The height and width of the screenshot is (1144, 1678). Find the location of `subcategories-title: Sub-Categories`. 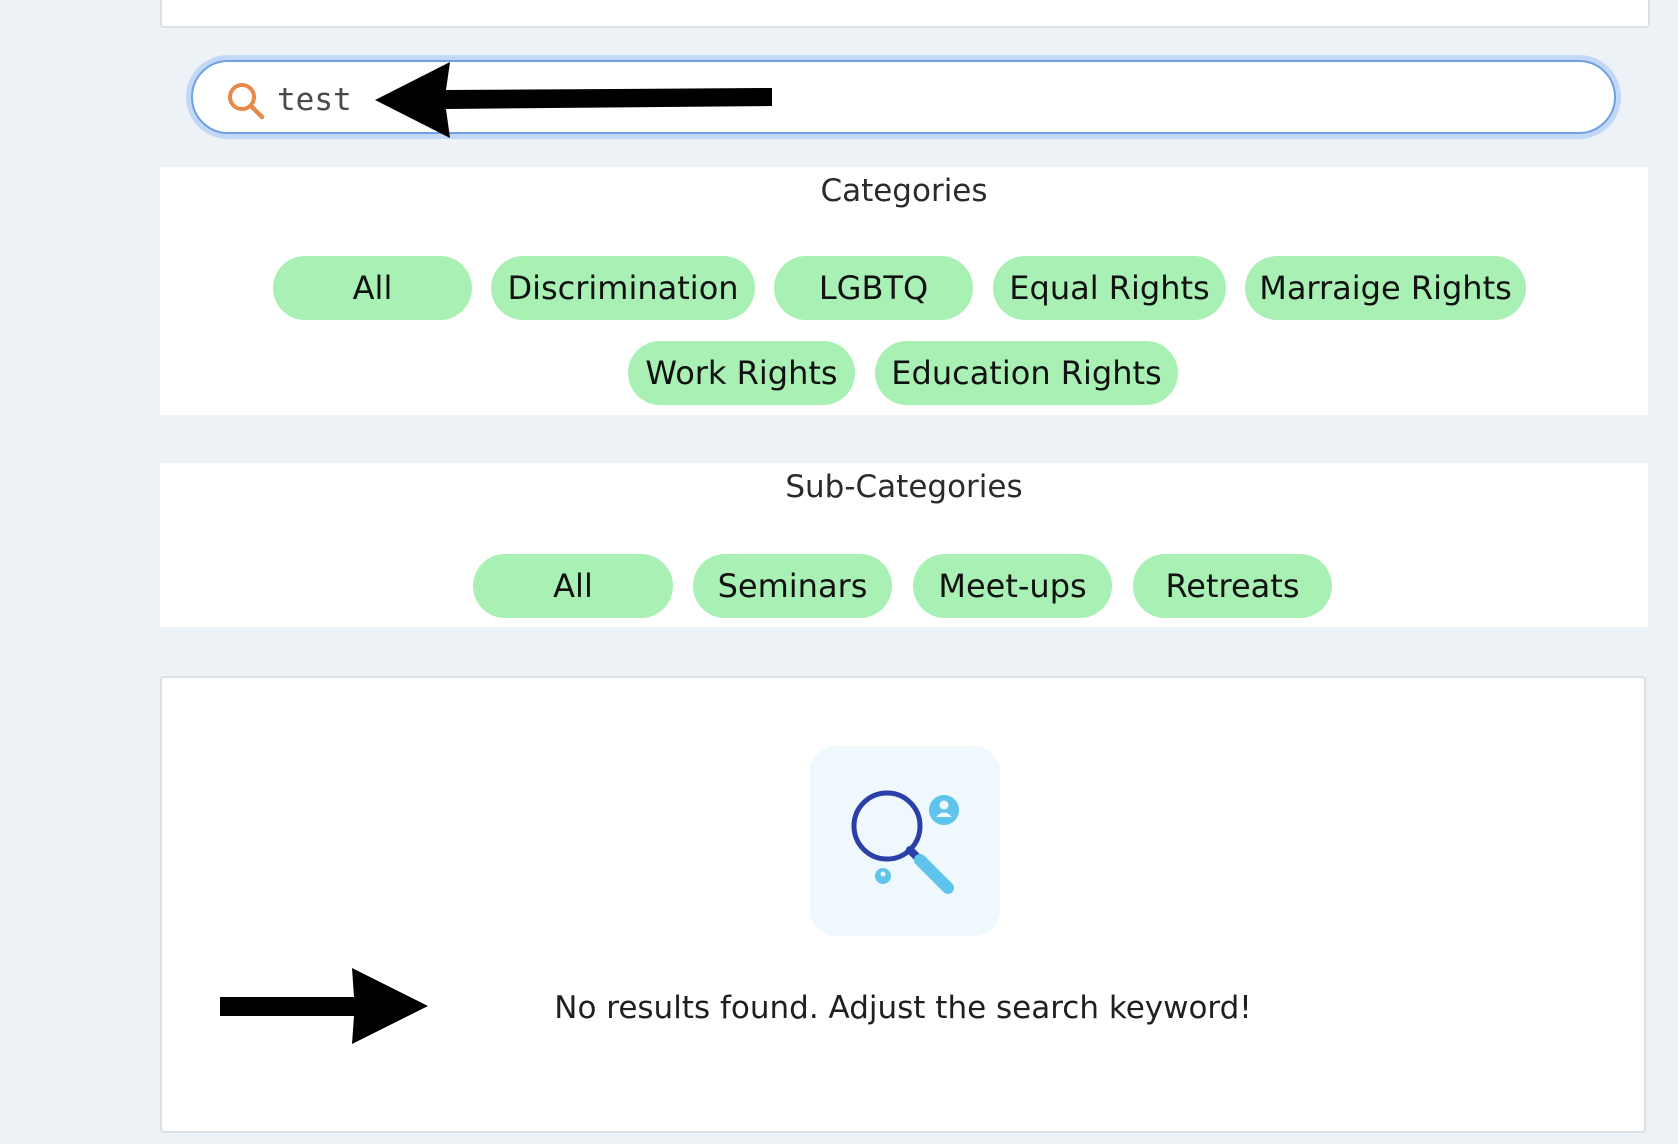

subcategories-title: Sub-Categories is located at coordinates (904, 487).